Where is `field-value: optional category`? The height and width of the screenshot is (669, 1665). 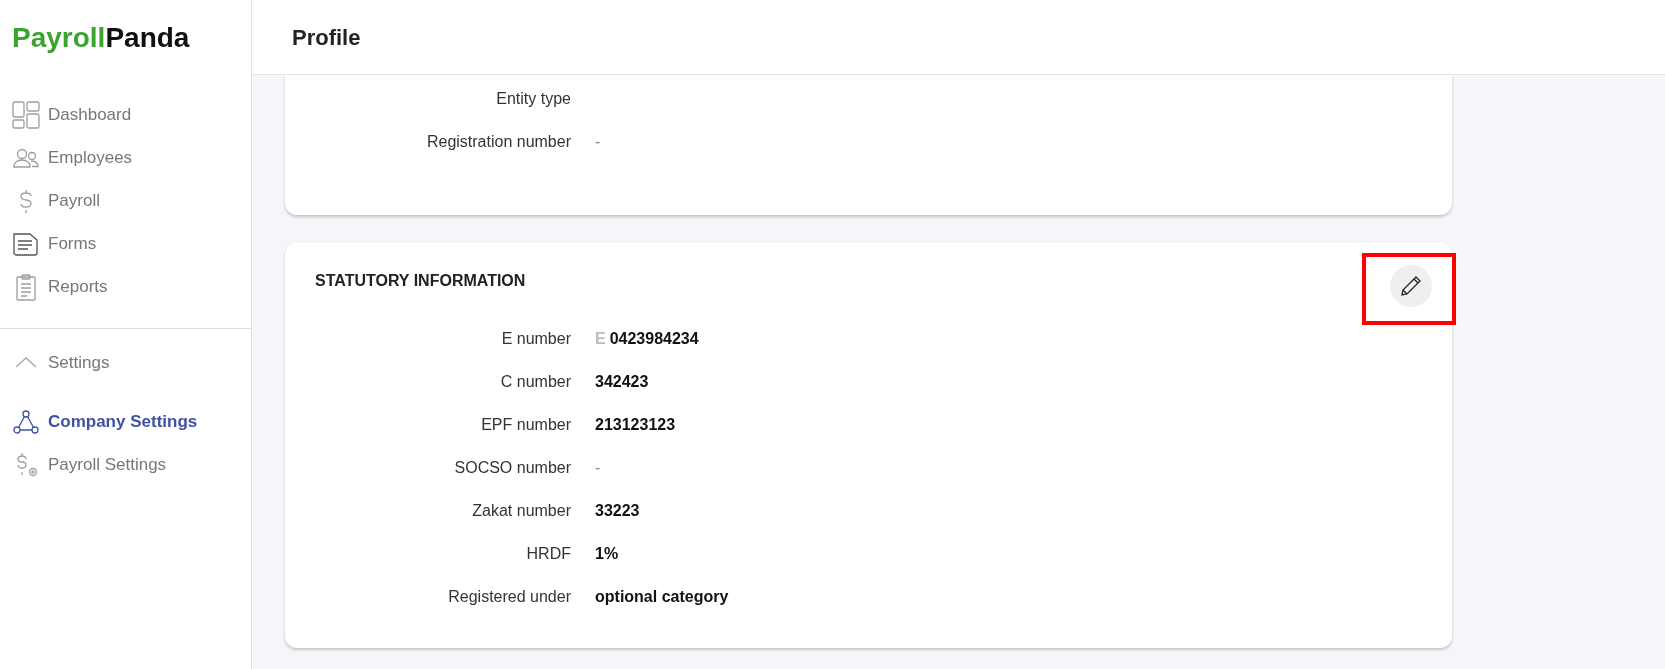
field-value: optional category is located at coordinates (662, 596).